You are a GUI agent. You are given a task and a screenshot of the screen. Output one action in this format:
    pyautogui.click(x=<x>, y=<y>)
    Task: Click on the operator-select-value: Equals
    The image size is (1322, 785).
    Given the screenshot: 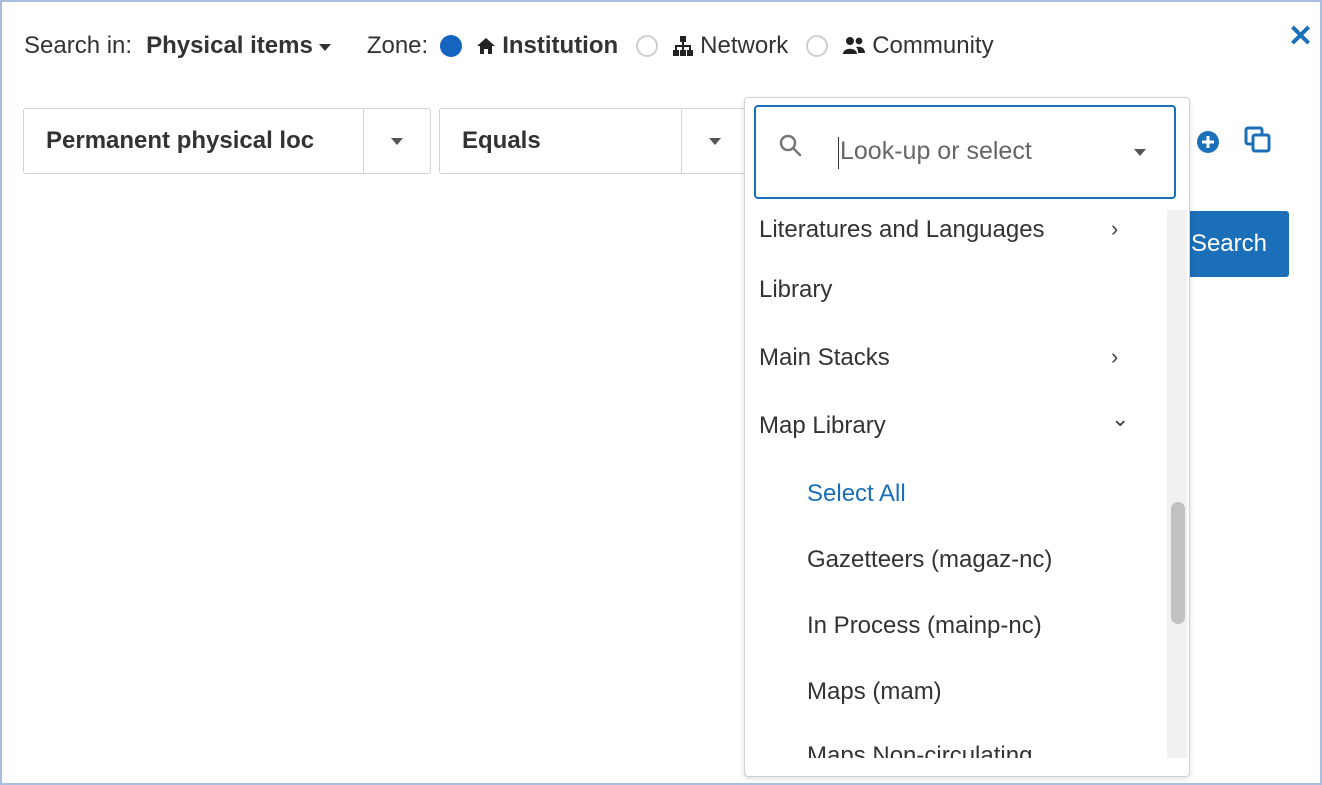 What is the action you would take?
    pyautogui.click(x=501, y=140)
    